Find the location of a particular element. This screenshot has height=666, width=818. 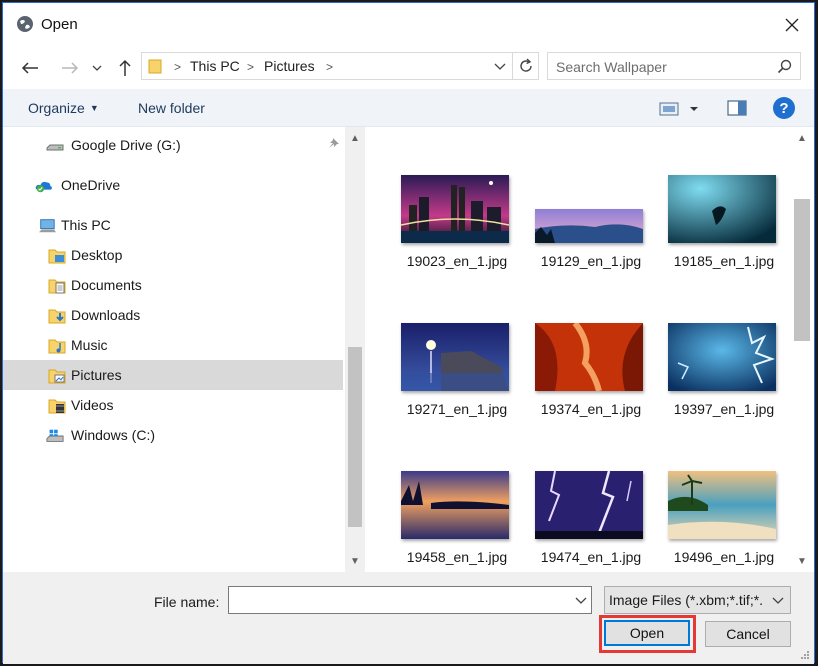

file-name: 19374_en_1.jpg is located at coordinates (591, 409).